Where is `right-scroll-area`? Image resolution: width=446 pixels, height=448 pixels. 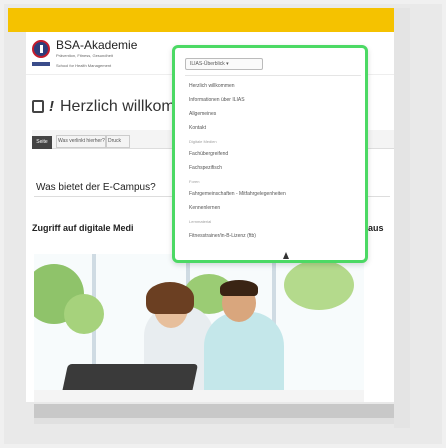 right-scroll-area is located at coordinates (402, 218).